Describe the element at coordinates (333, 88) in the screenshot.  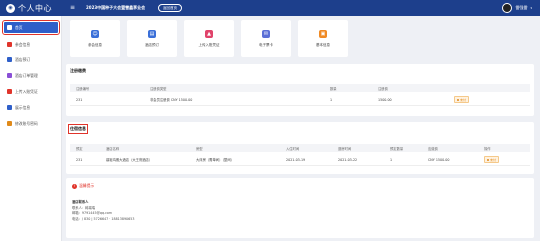
I see `column-header: 数量` at that location.